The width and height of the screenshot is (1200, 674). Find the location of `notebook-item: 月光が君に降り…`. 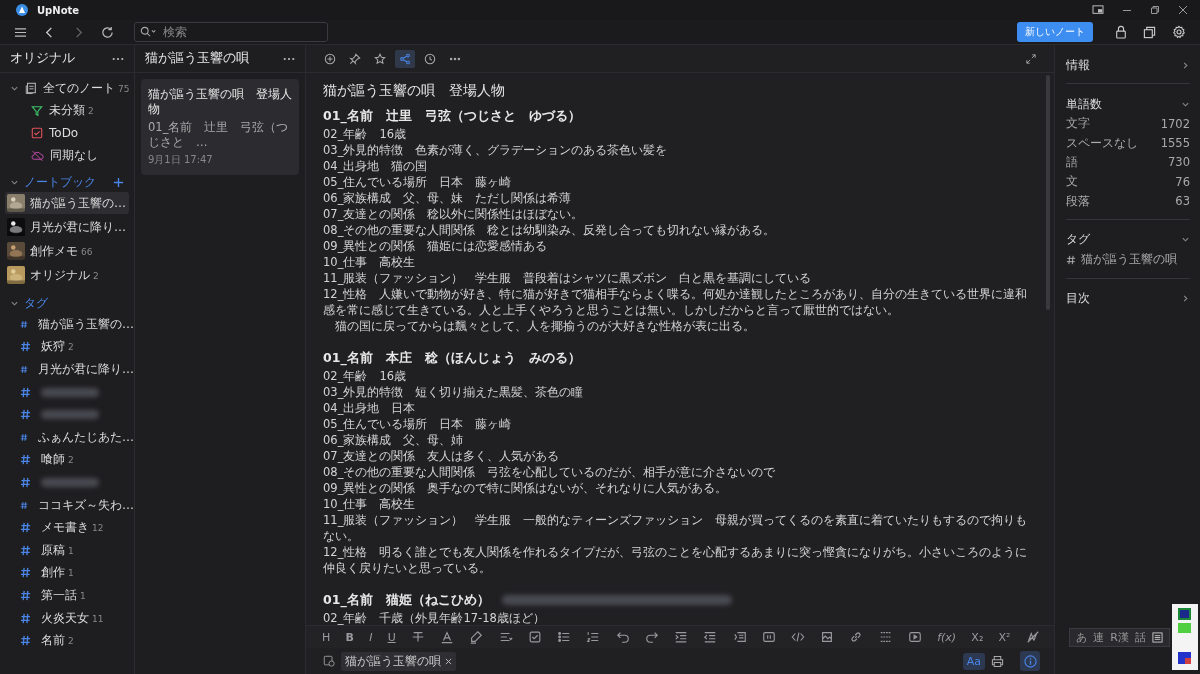

notebook-item: 月光が君に降り… is located at coordinates (67, 227).